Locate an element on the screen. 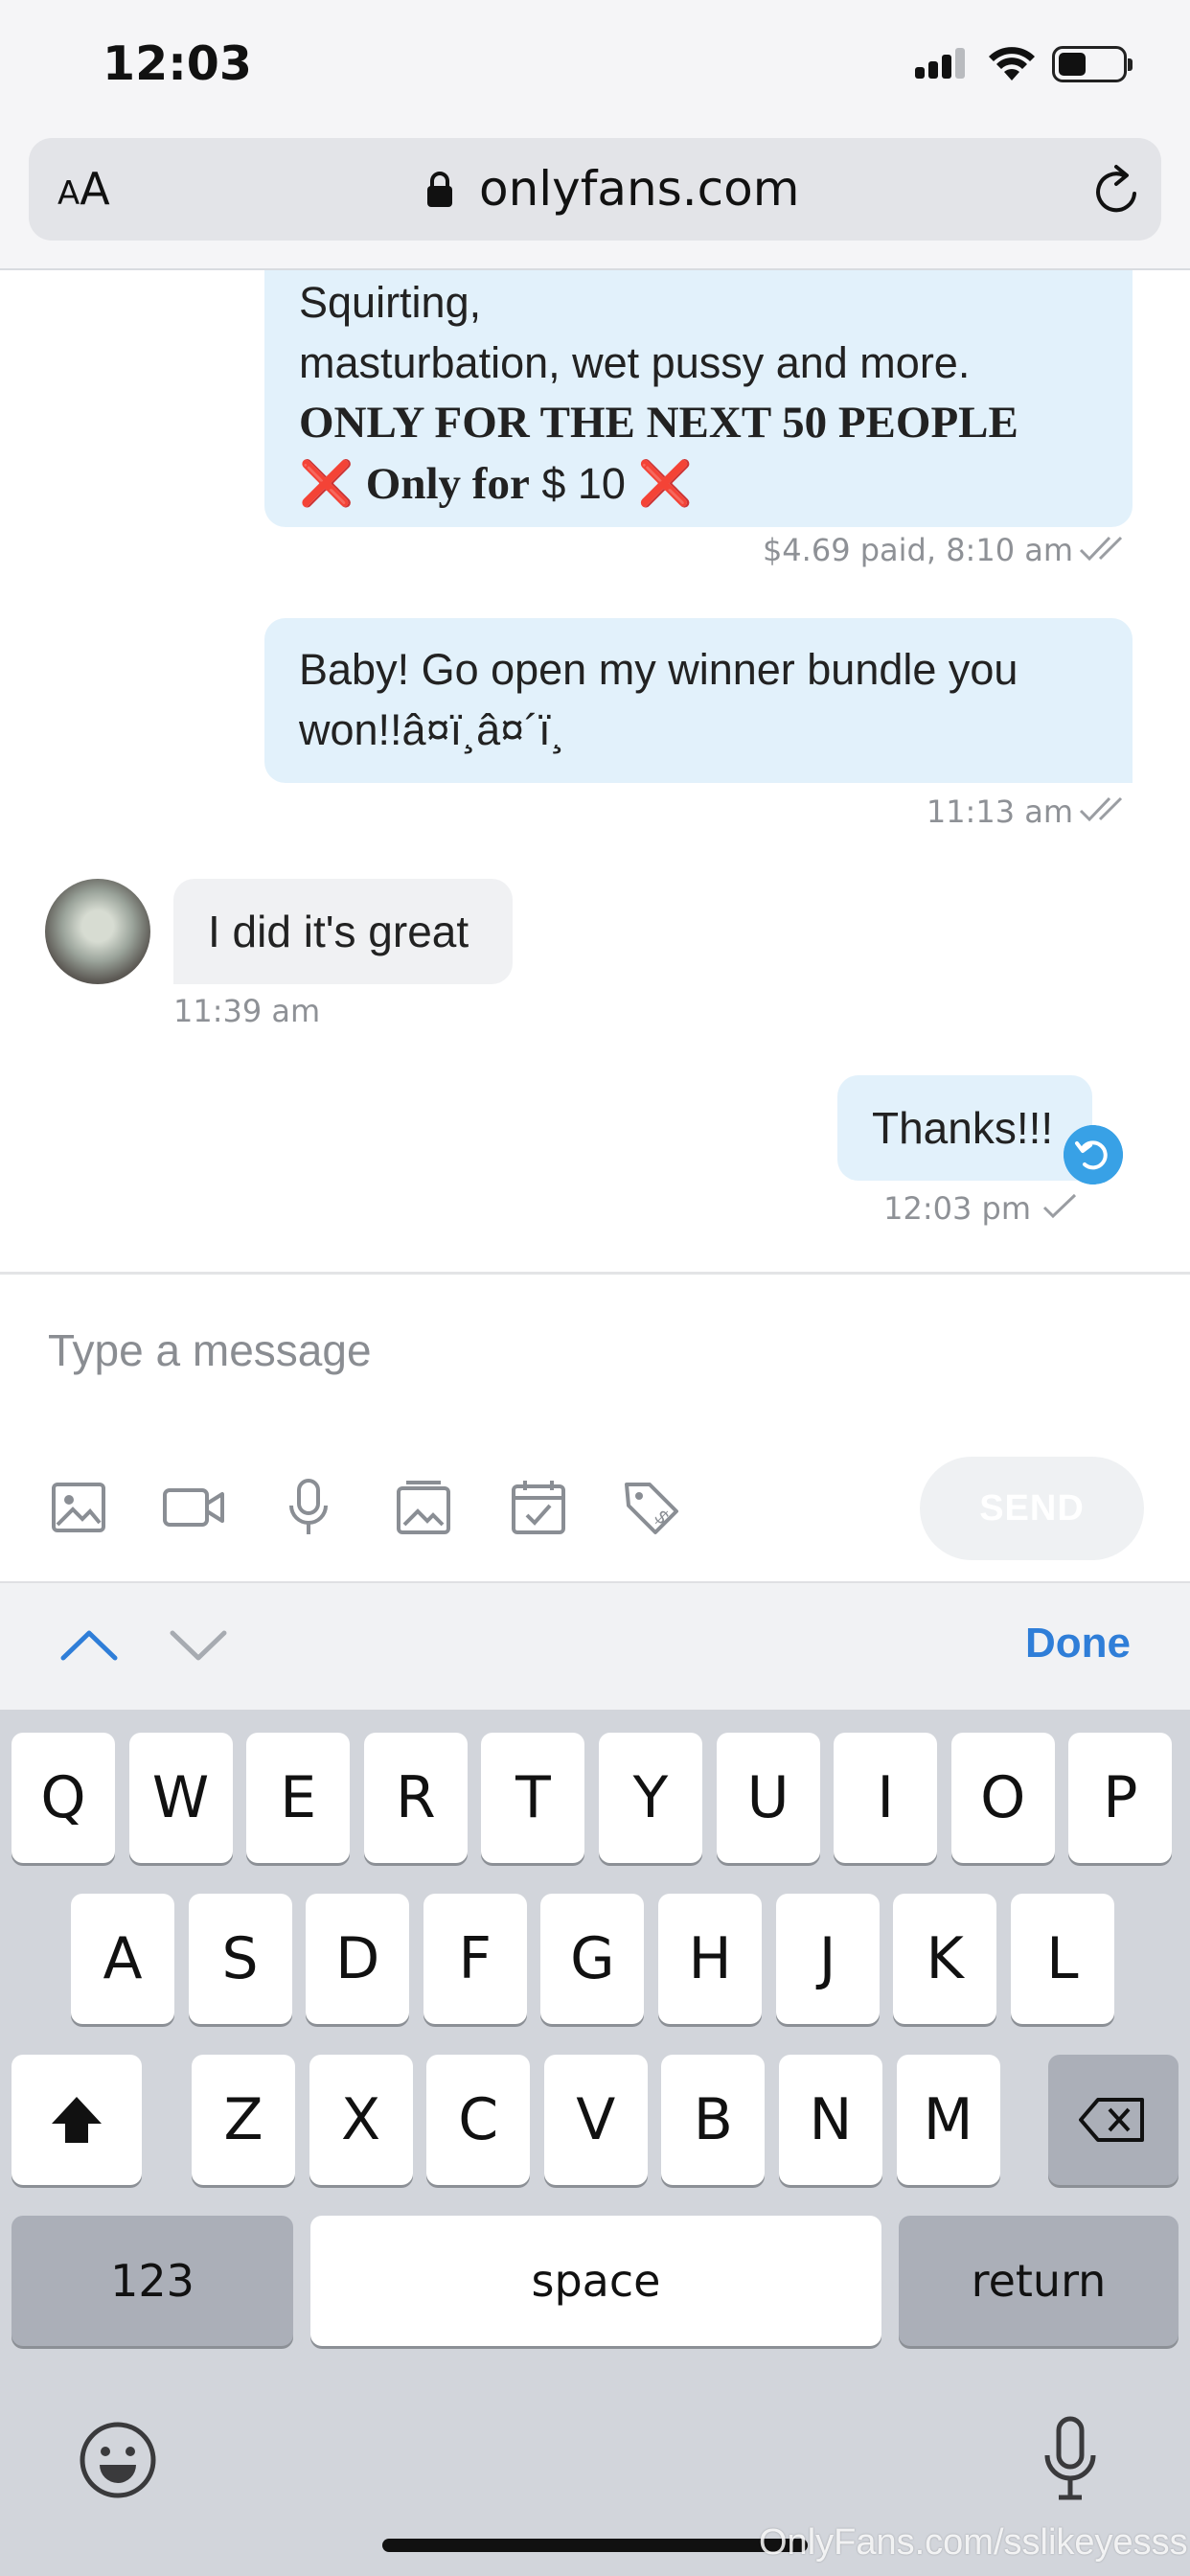  microphone-icon is located at coordinates (309, 1507).